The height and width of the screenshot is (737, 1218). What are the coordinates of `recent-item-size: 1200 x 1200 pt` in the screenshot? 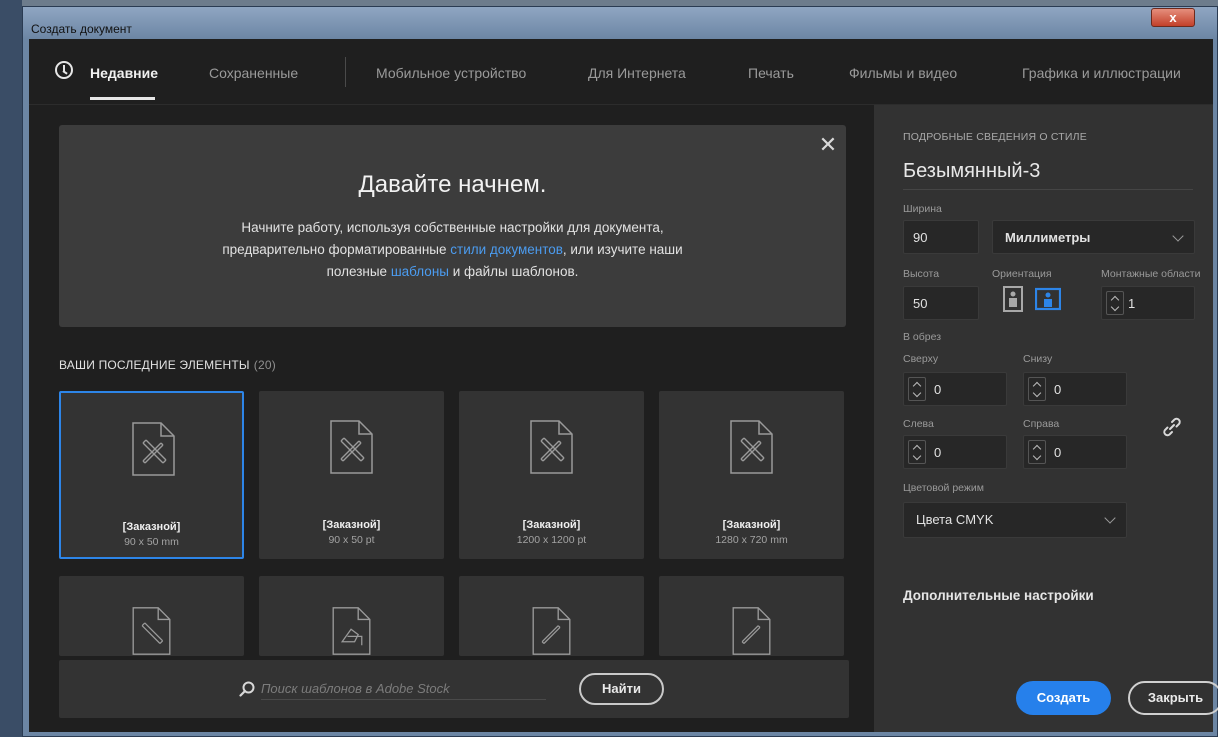 It's located at (551, 540).